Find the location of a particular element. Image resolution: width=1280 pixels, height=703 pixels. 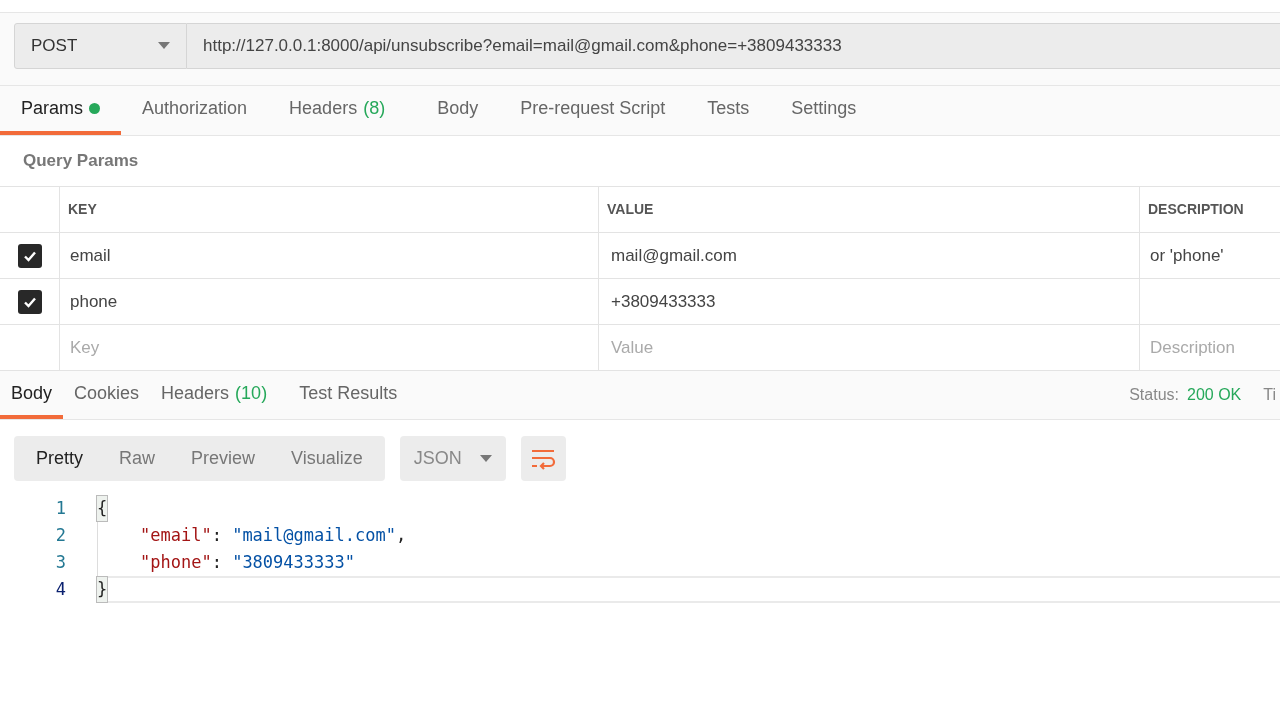

wrap-button is located at coordinates (543, 458).